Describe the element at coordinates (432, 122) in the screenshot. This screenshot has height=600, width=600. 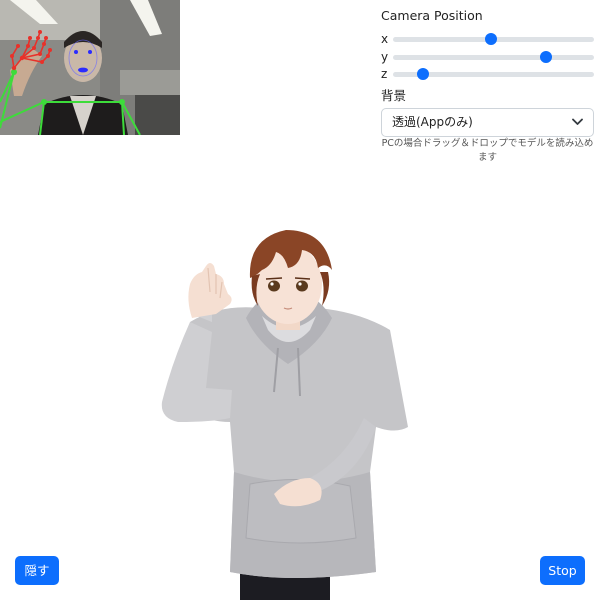
I see `background-select-value: 透過(Appのみ)` at that location.